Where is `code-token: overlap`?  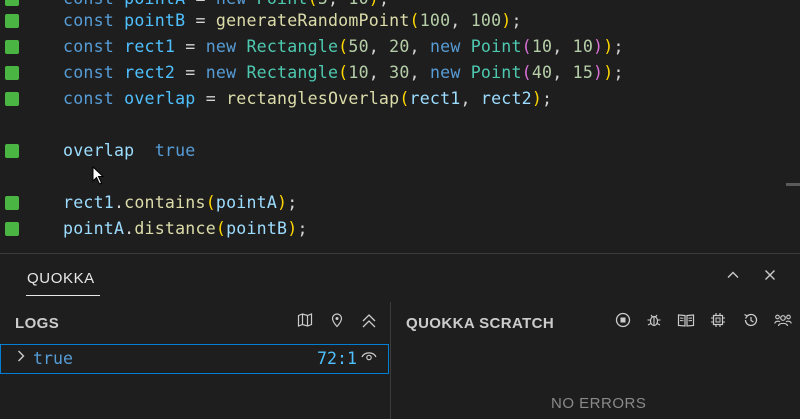 code-token: overlap is located at coordinates (160, 98).